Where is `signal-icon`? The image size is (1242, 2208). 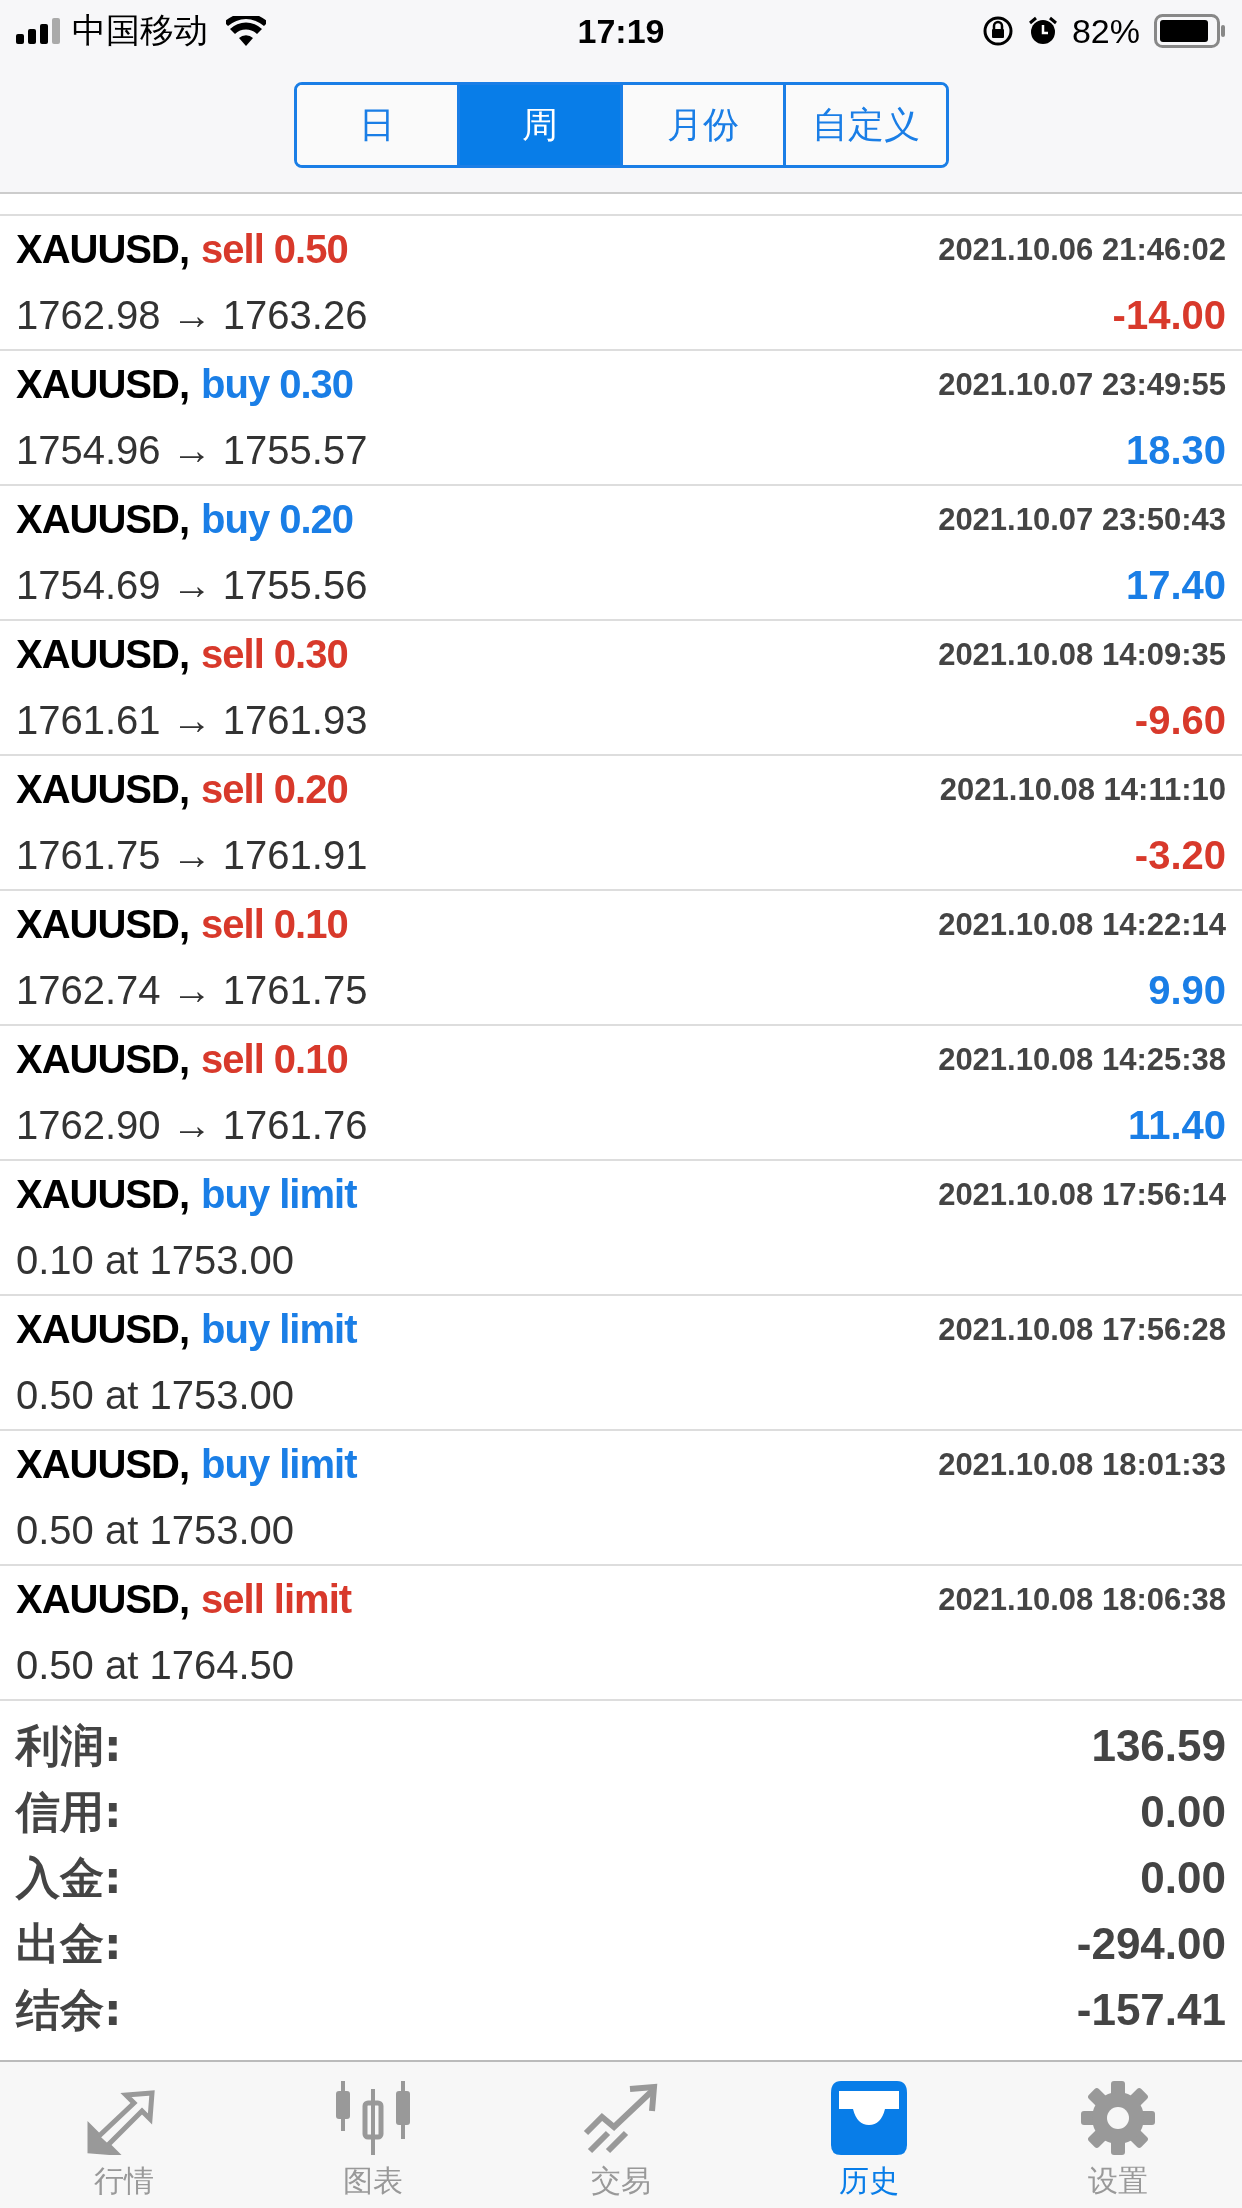 signal-icon is located at coordinates (39, 31).